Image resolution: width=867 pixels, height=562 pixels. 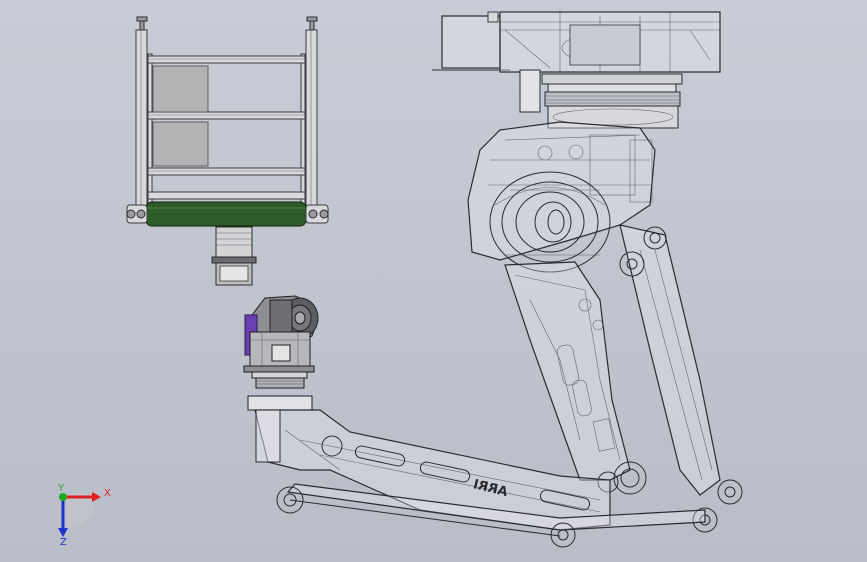 What do you see at coordinates (601, 99) in the screenshot?
I see `spindle-stack` at bounding box center [601, 99].